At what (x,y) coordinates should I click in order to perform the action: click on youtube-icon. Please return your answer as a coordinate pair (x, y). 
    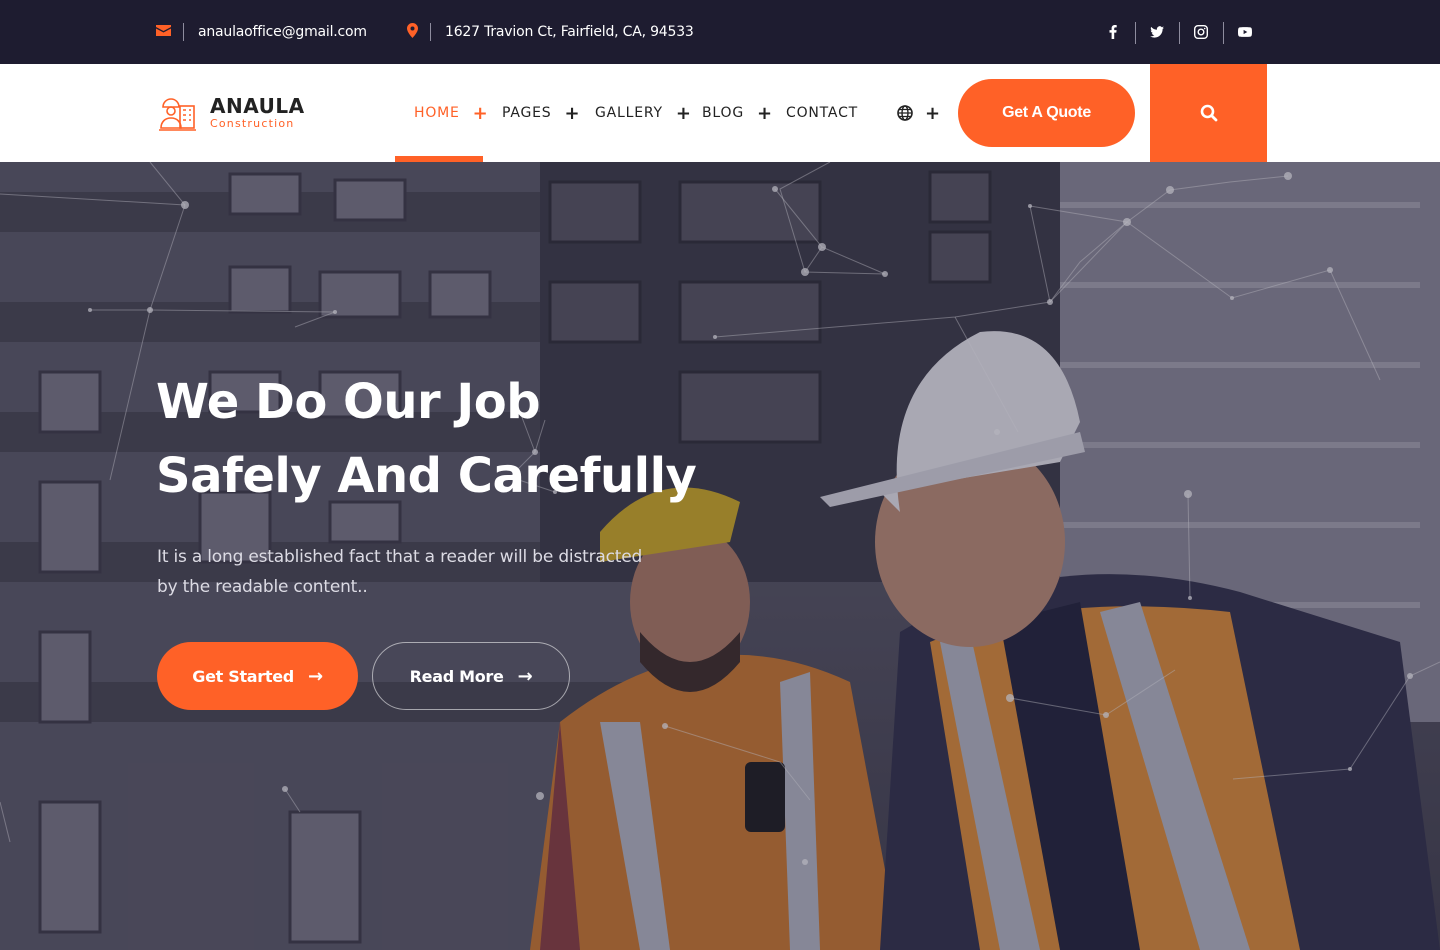
    Looking at the image, I should click on (1245, 32).